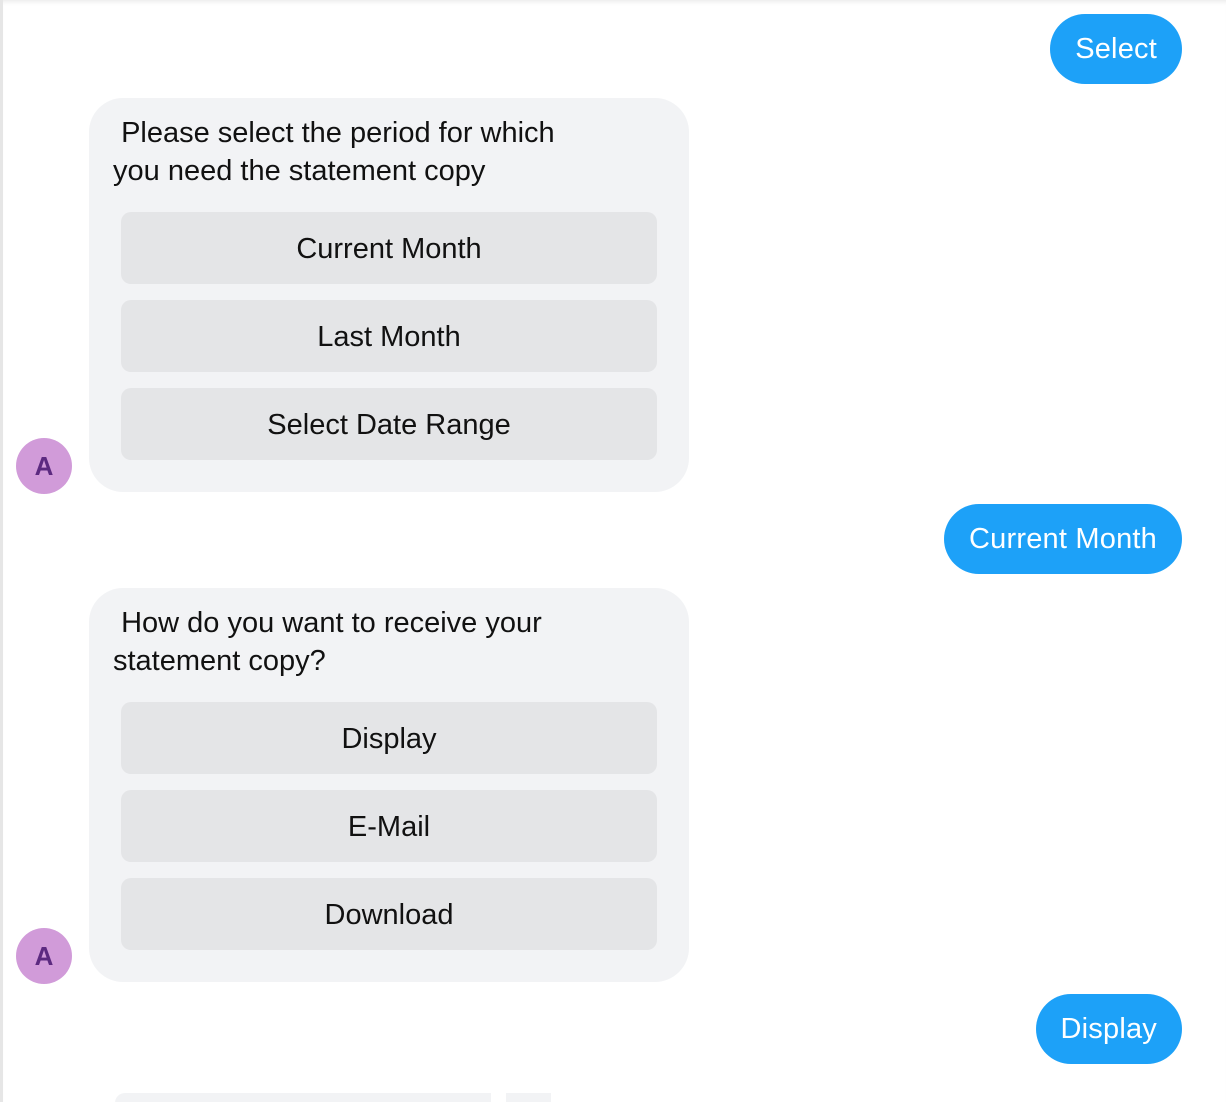 The width and height of the screenshot is (1226, 1102). What do you see at coordinates (1108, 1029) in the screenshot?
I see `user-message-display: Display` at bounding box center [1108, 1029].